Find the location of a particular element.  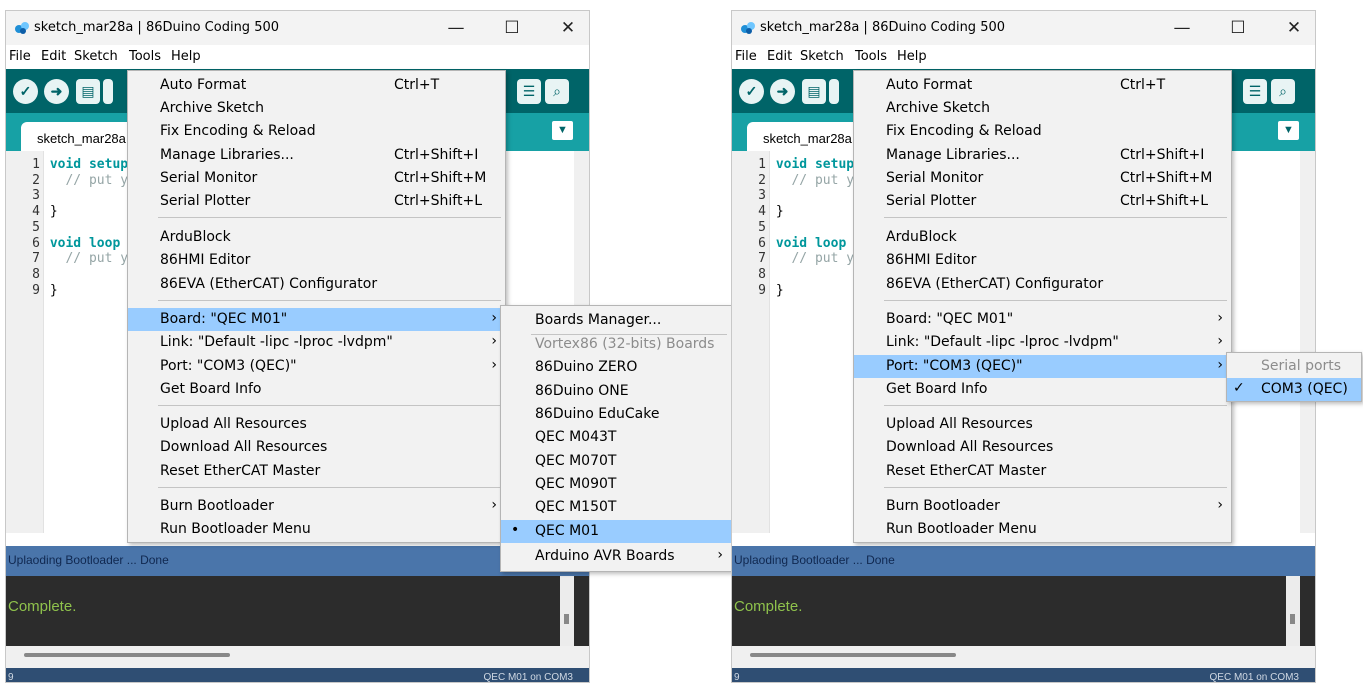

menu-item-board-selected: • QEC M01 is located at coordinates (616, 531).